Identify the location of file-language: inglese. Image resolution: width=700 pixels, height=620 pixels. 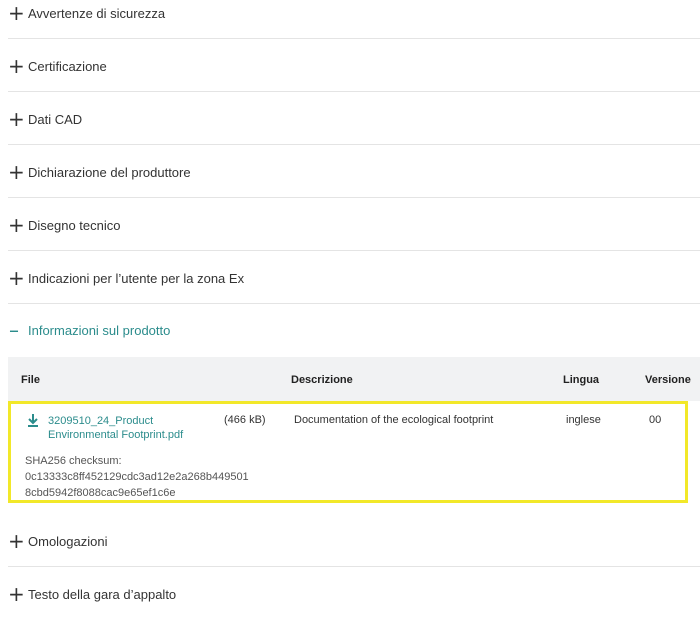
(583, 420).